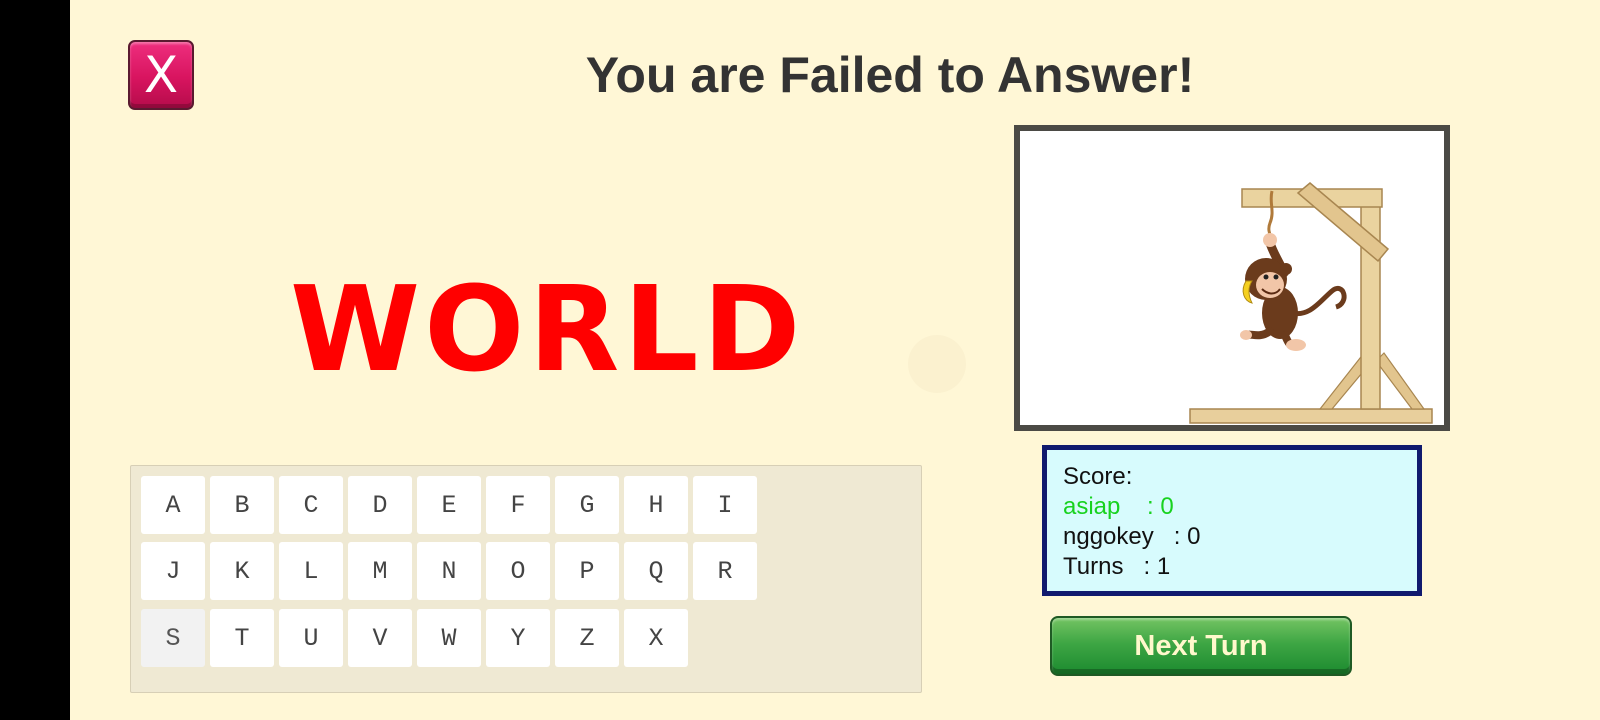 Image resolution: width=1600 pixels, height=720 pixels. I want to click on decorative-circle, so click(937, 364).